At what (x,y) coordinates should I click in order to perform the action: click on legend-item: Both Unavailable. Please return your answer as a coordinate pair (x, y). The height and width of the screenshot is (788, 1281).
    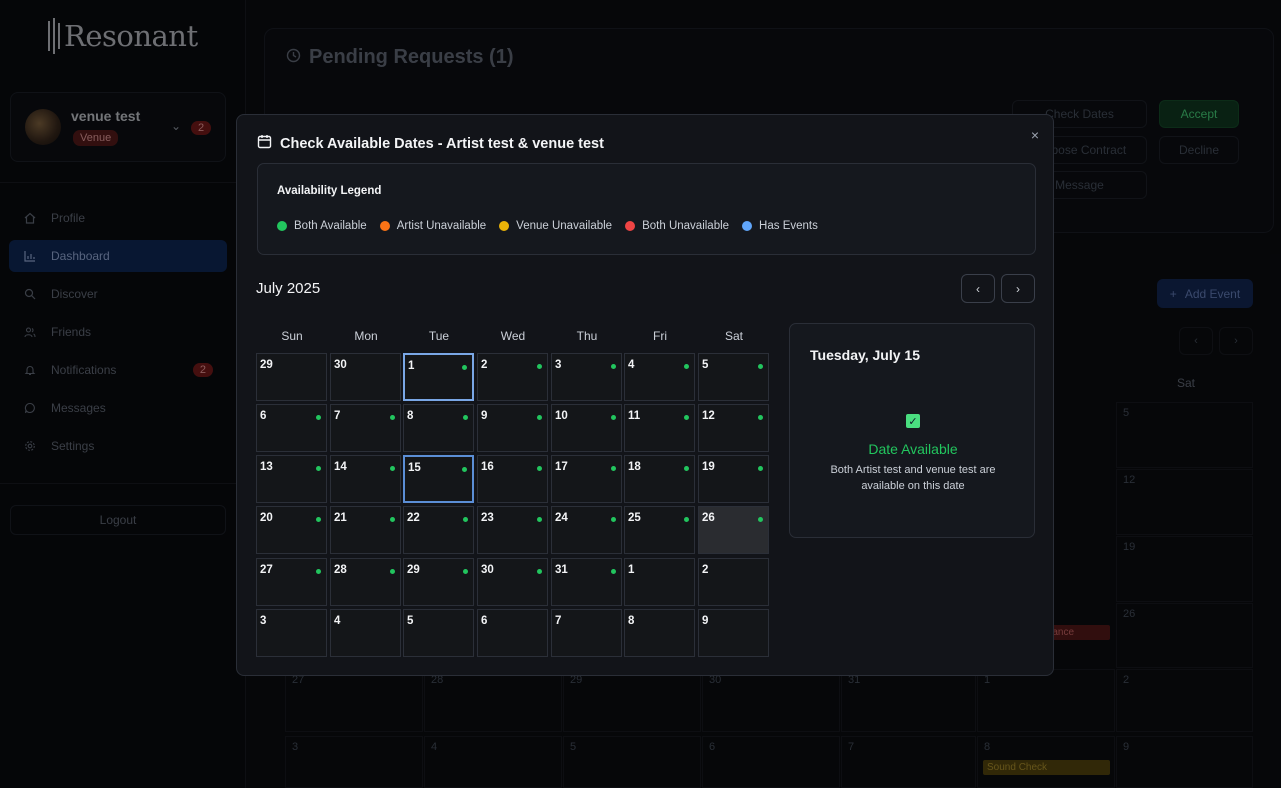
    Looking at the image, I should click on (677, 226).